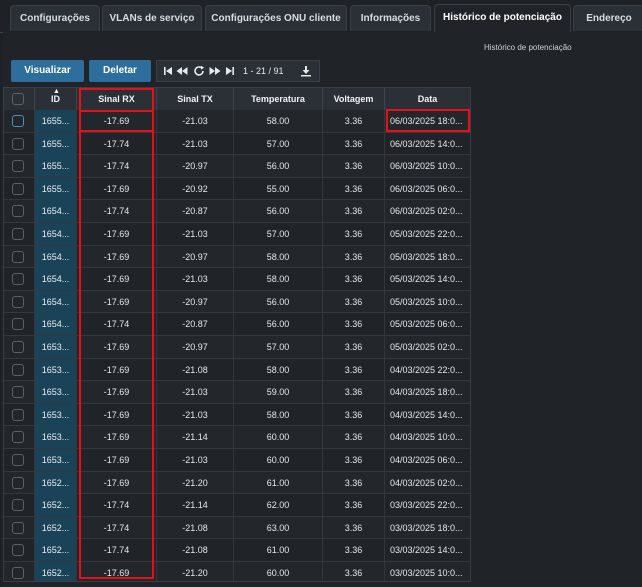 The width and height of the screenshot is (642, 587). I want to click on header-data: Data, so click(427, 99).